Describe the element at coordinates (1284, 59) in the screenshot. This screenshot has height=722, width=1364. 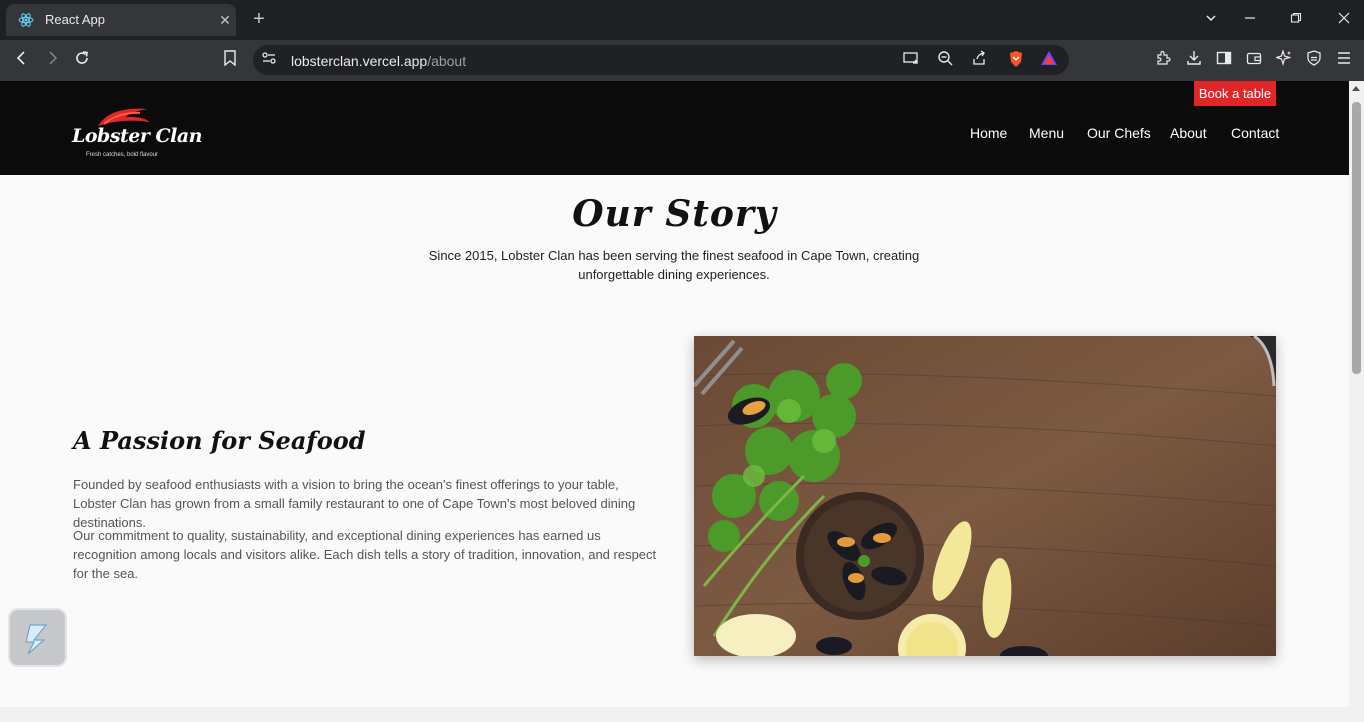
I see `leo-ai-icon` at that location.